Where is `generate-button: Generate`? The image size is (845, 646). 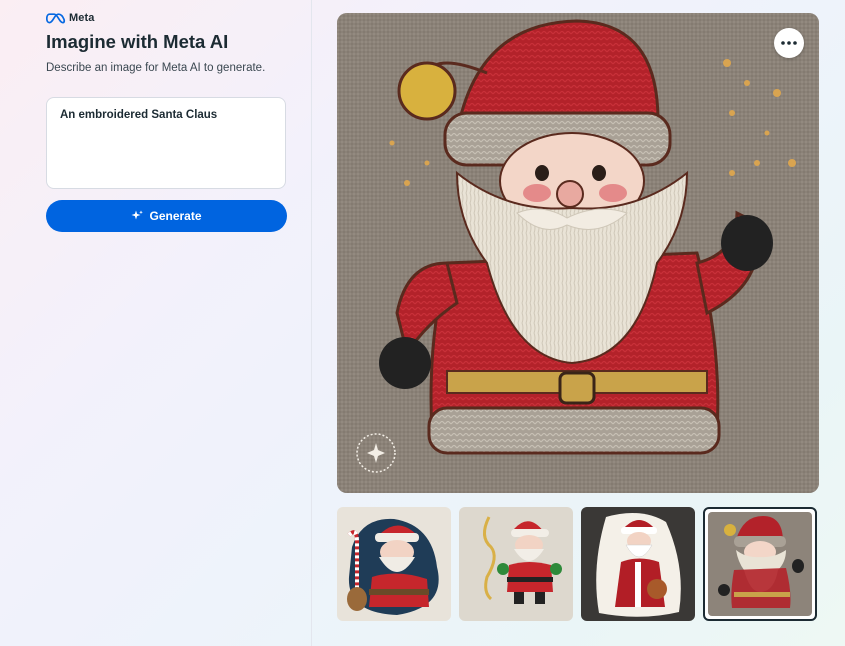 generate-button: Generate is located at coordinates (166, 216).